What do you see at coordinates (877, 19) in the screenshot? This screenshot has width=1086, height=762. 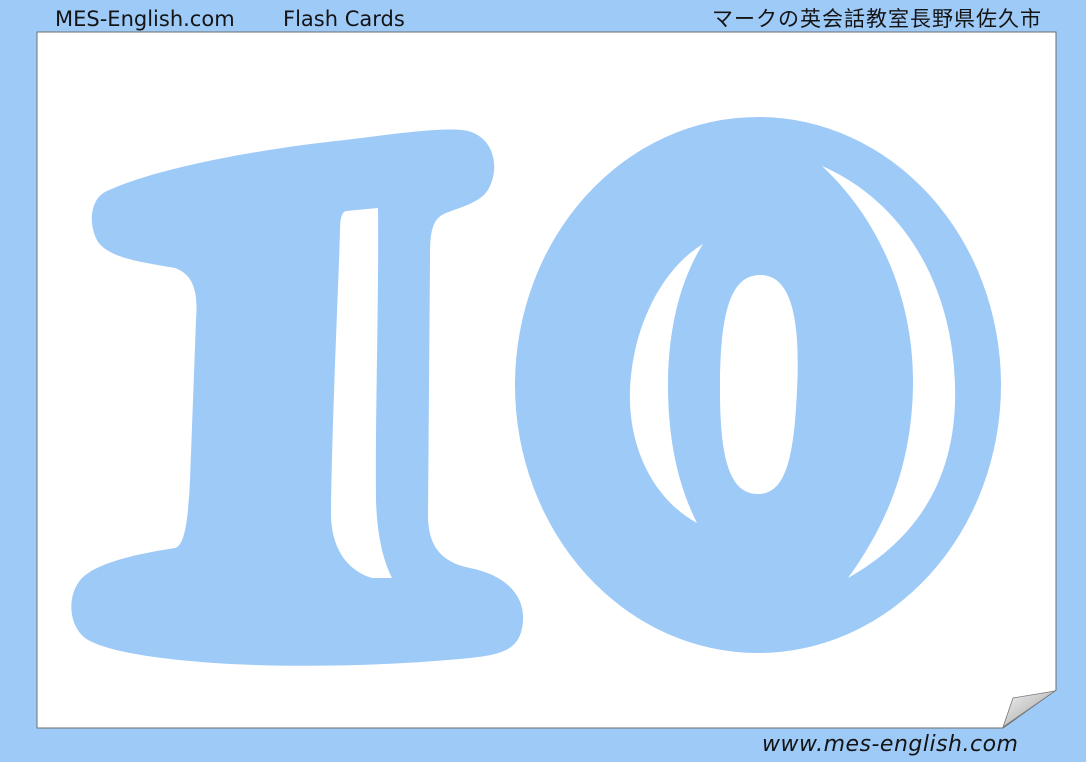 I see `school-name: マークの英会話教室長野県佐久市` at bounding box center [877, 19].